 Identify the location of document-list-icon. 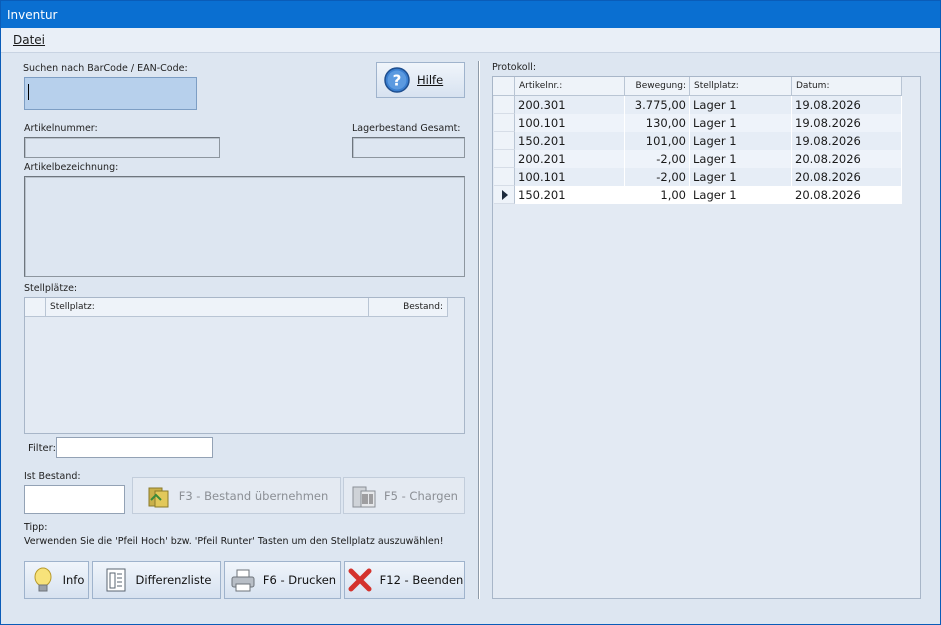
(116, 580).